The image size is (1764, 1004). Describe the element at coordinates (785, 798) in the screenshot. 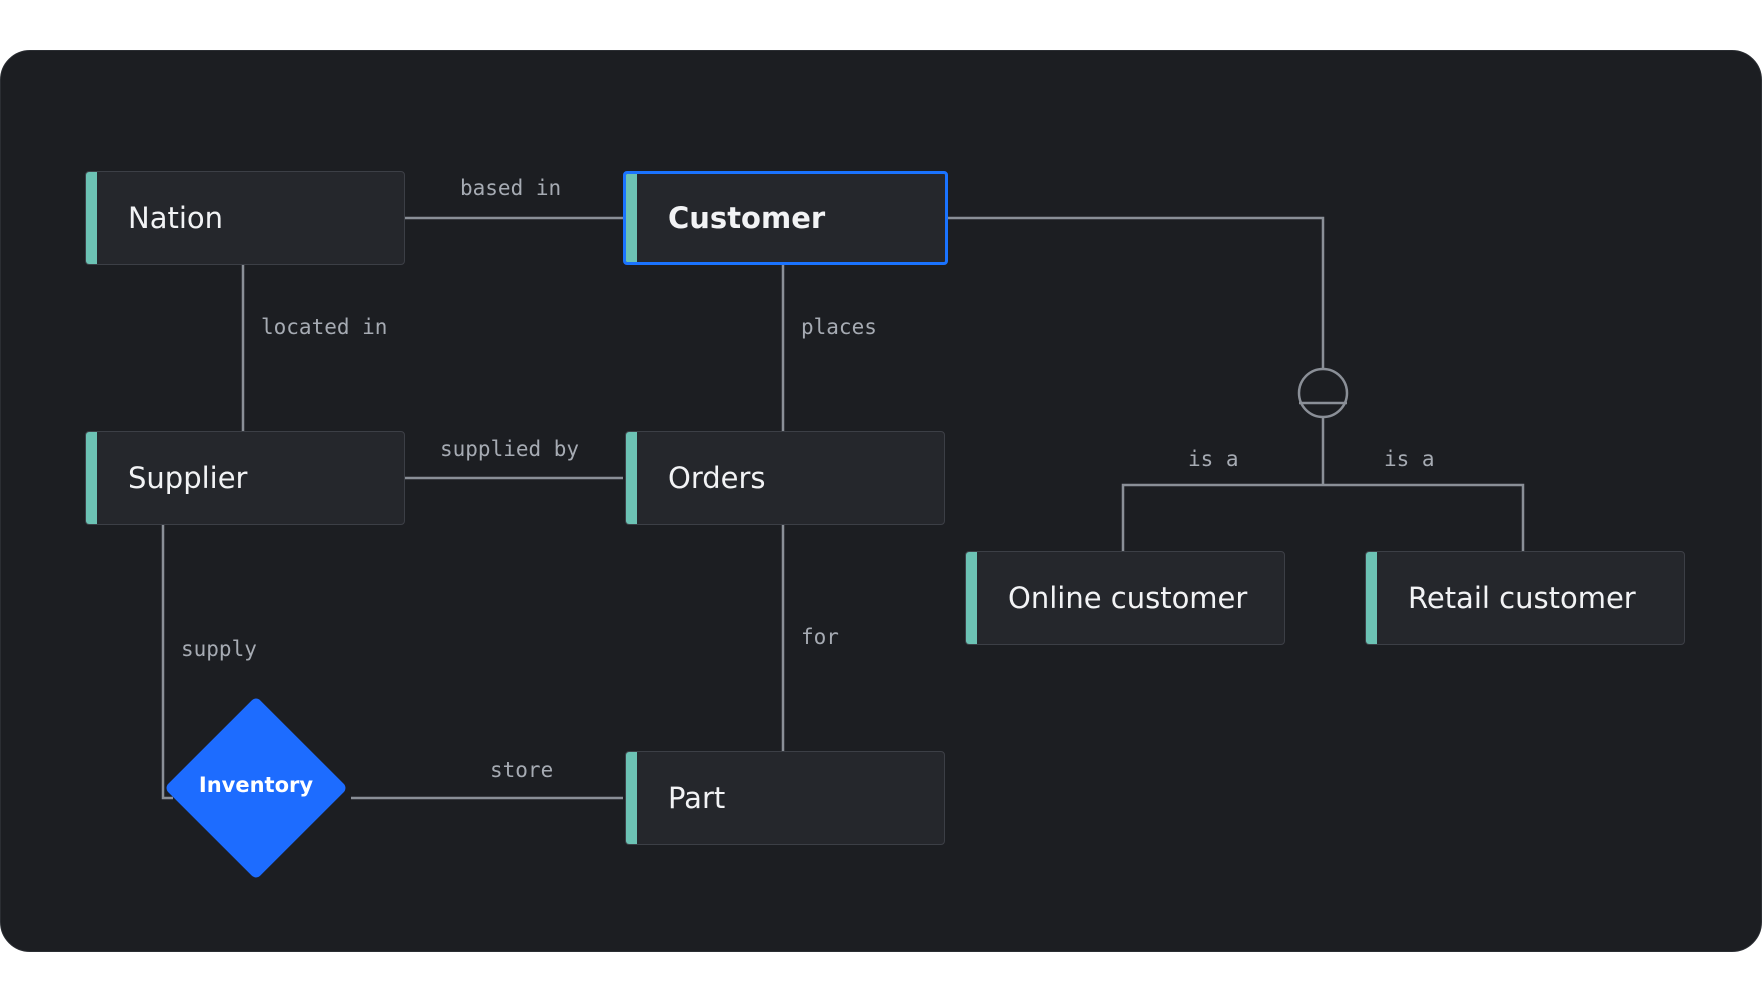

I see `entity-part: Part` at that location.